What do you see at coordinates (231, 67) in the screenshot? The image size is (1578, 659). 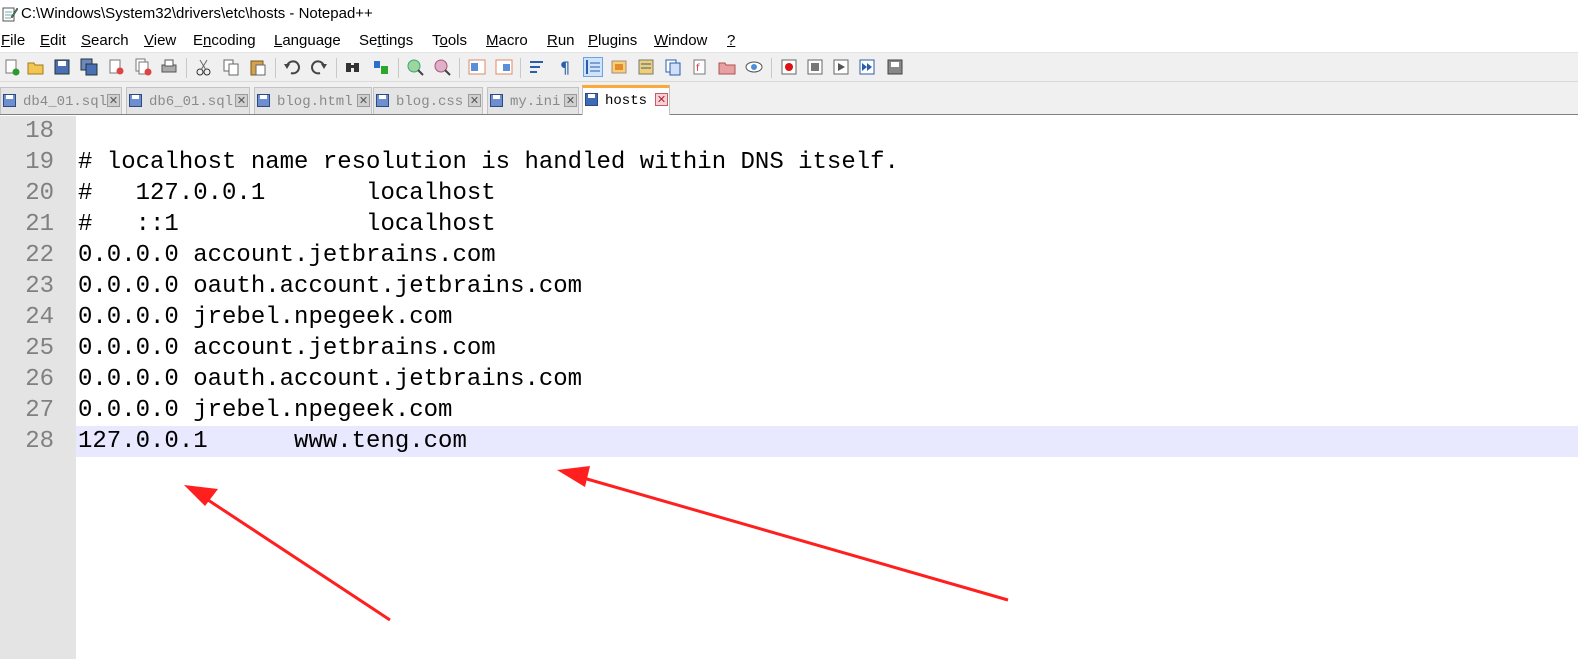 I see `copy-button` at bounding box center [231, 67].